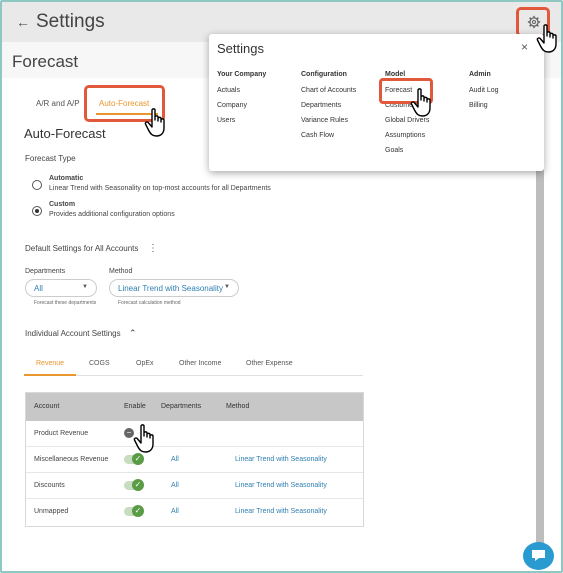 Image resolution: width=563 pixels, height=573 pixels. What do you see at coordinates (58, 103) in the screenshot?
I see `tab-ar-ap: A/R and A/P` at bounding box center [58, 103].